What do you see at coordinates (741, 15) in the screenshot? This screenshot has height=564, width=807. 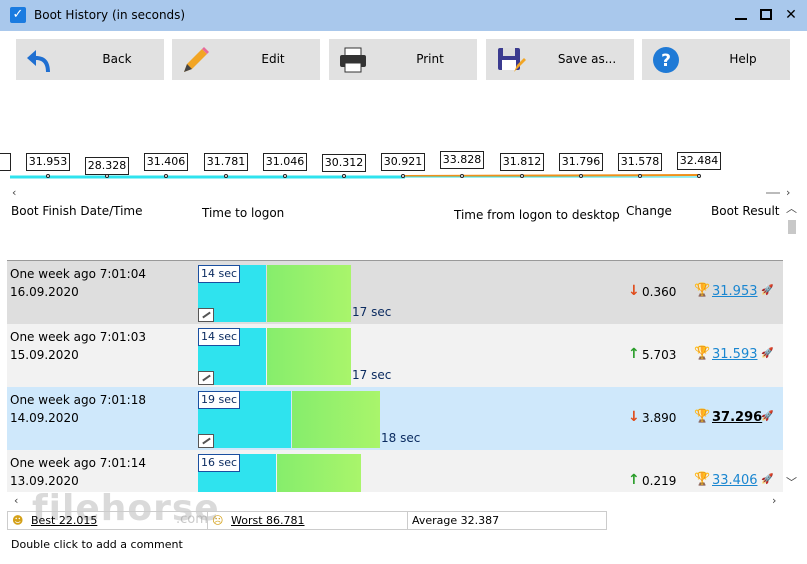 I see `minimize-button` at bounding box center [741, 15].